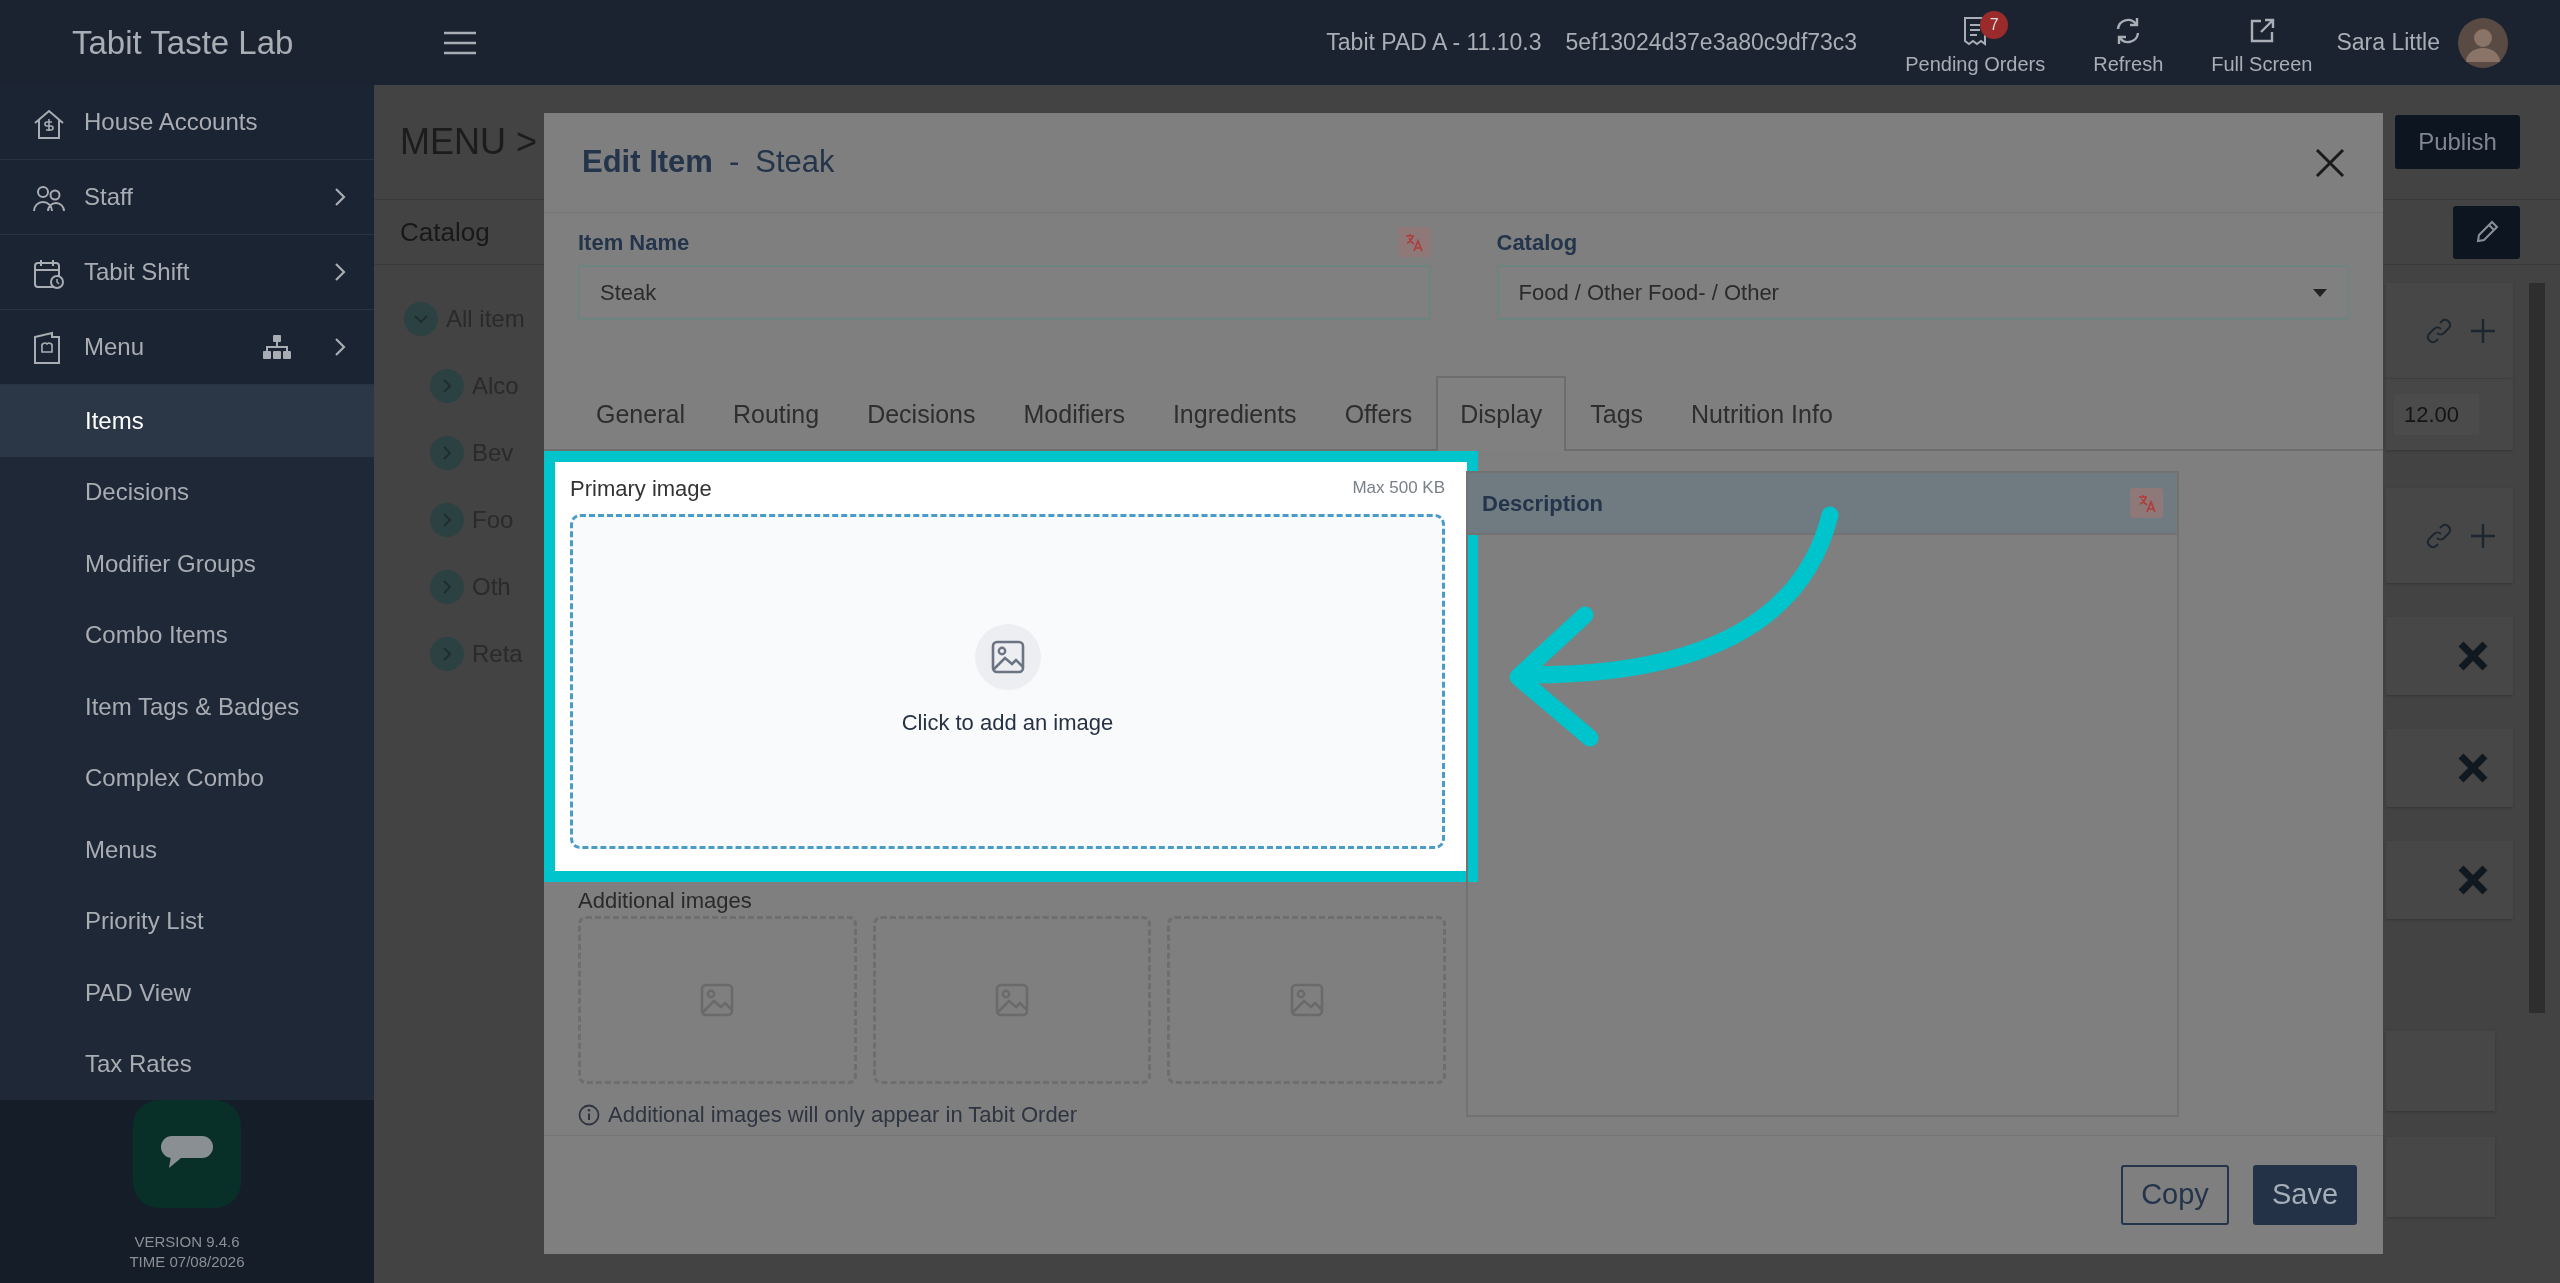  I want to click on tab: Routing, so click(776, 413).